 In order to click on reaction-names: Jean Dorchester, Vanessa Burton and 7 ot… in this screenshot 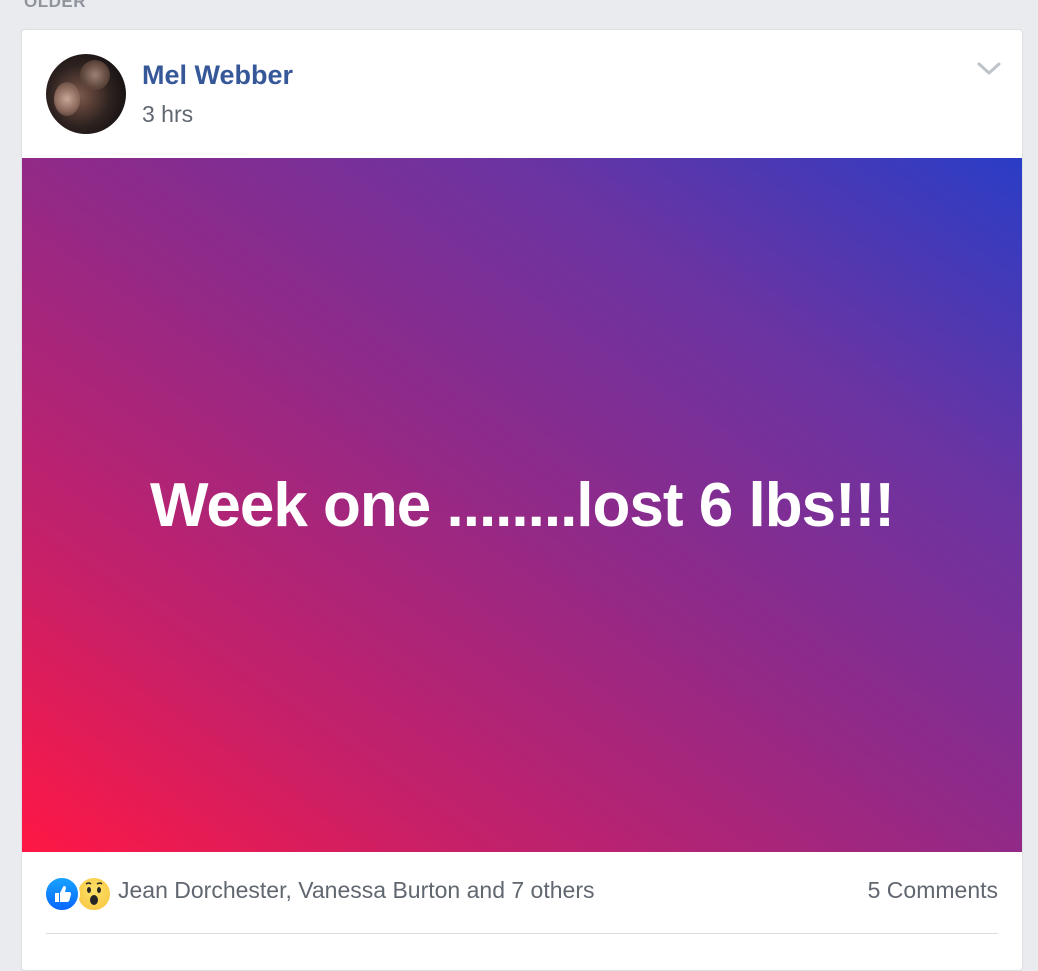, I will do `click(356, 890)`.